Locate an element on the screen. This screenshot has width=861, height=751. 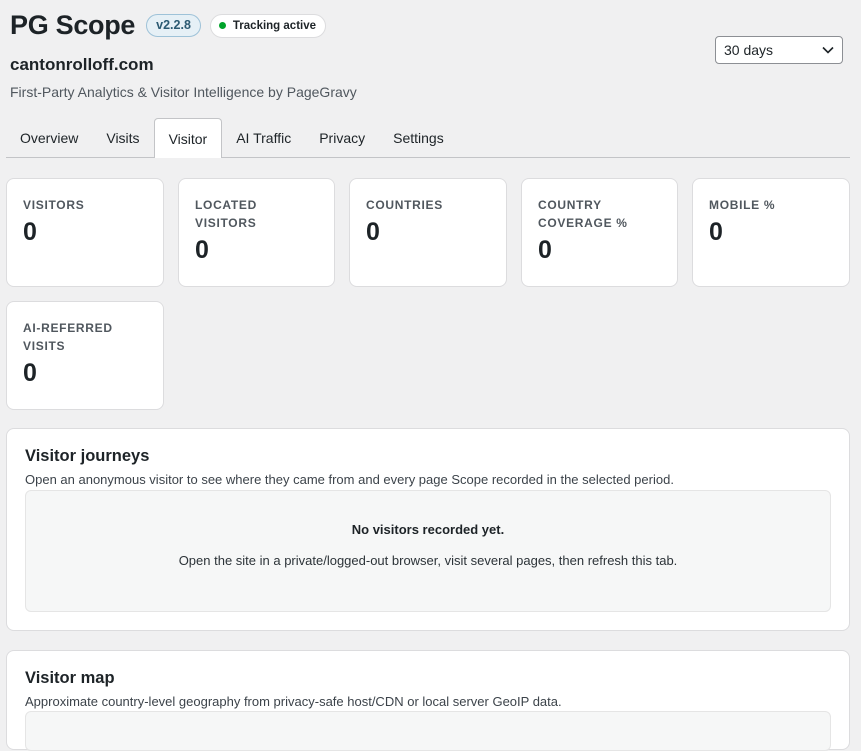
stat-card-mobile: MOBILE % 0 is located at coordinates (771, 232).